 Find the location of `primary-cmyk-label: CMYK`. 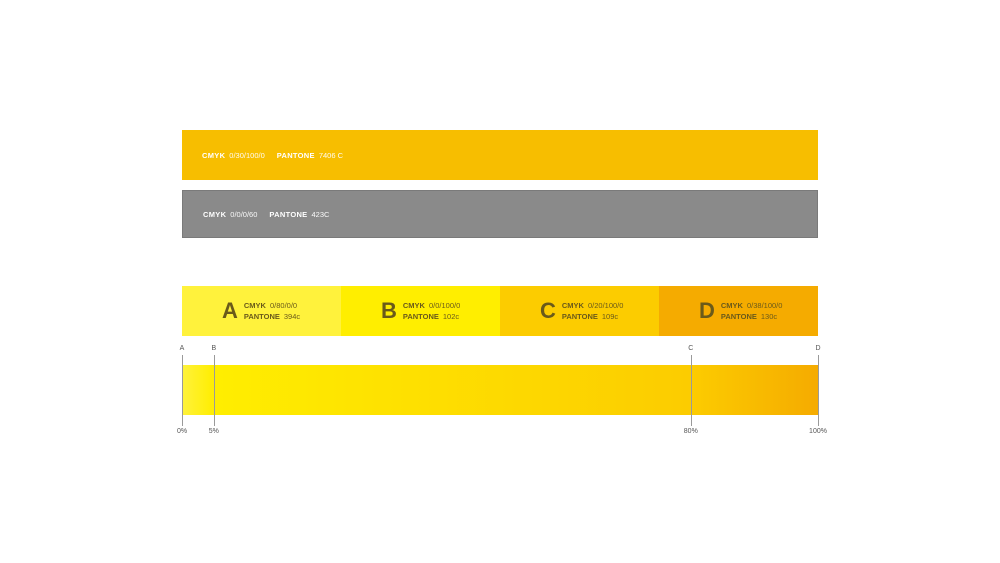

primary-cmyk-label: CMYK is located at coordinates (214, 155).